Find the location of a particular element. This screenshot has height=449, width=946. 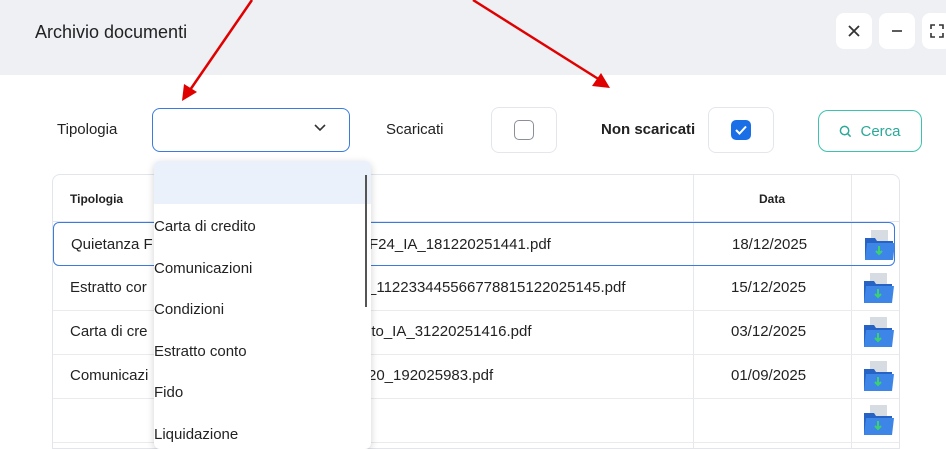

annotation-arrows is located at coordinates (396, 50).